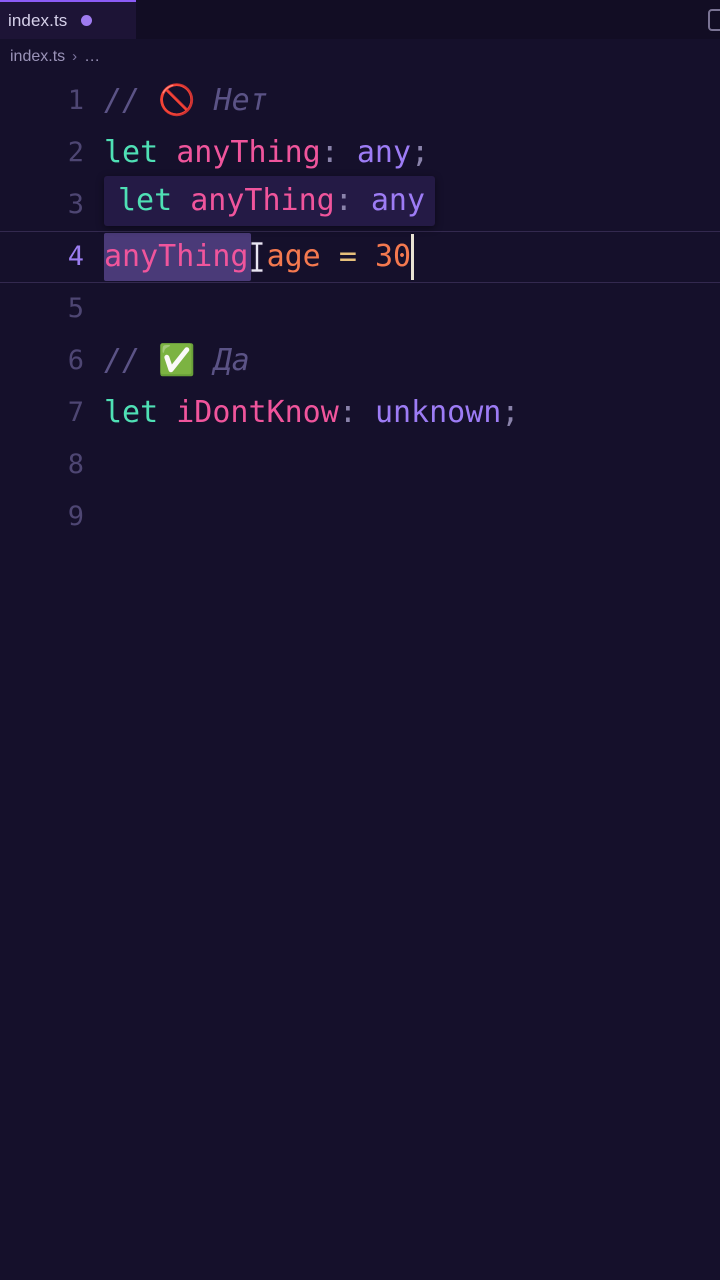  I want to click on modified-dot-icon, so click(87, 20).